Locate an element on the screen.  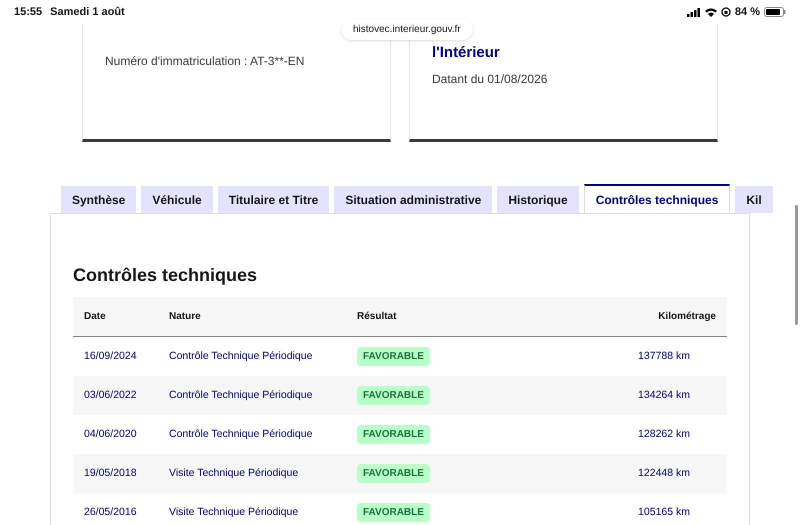
tab: Synthèse is located at coordinates (98, 199).